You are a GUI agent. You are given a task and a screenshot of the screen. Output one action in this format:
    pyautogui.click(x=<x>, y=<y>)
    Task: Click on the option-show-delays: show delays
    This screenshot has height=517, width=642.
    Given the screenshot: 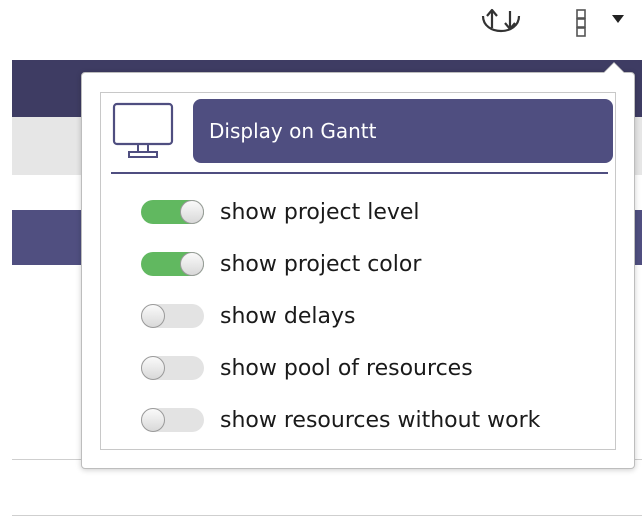 What is the action you would take?
    pyautogui.click(x=248, y=316)
    